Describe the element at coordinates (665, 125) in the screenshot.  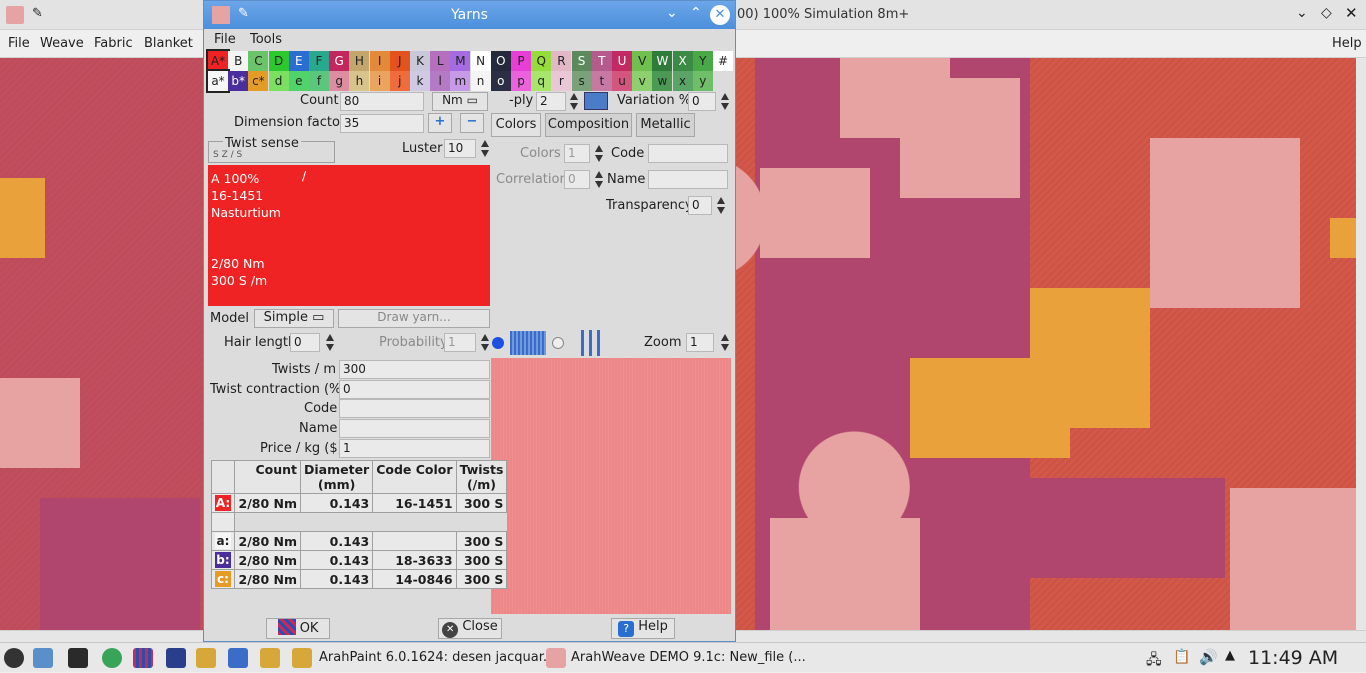
I see `tab-metallic: Metallic` at that location.